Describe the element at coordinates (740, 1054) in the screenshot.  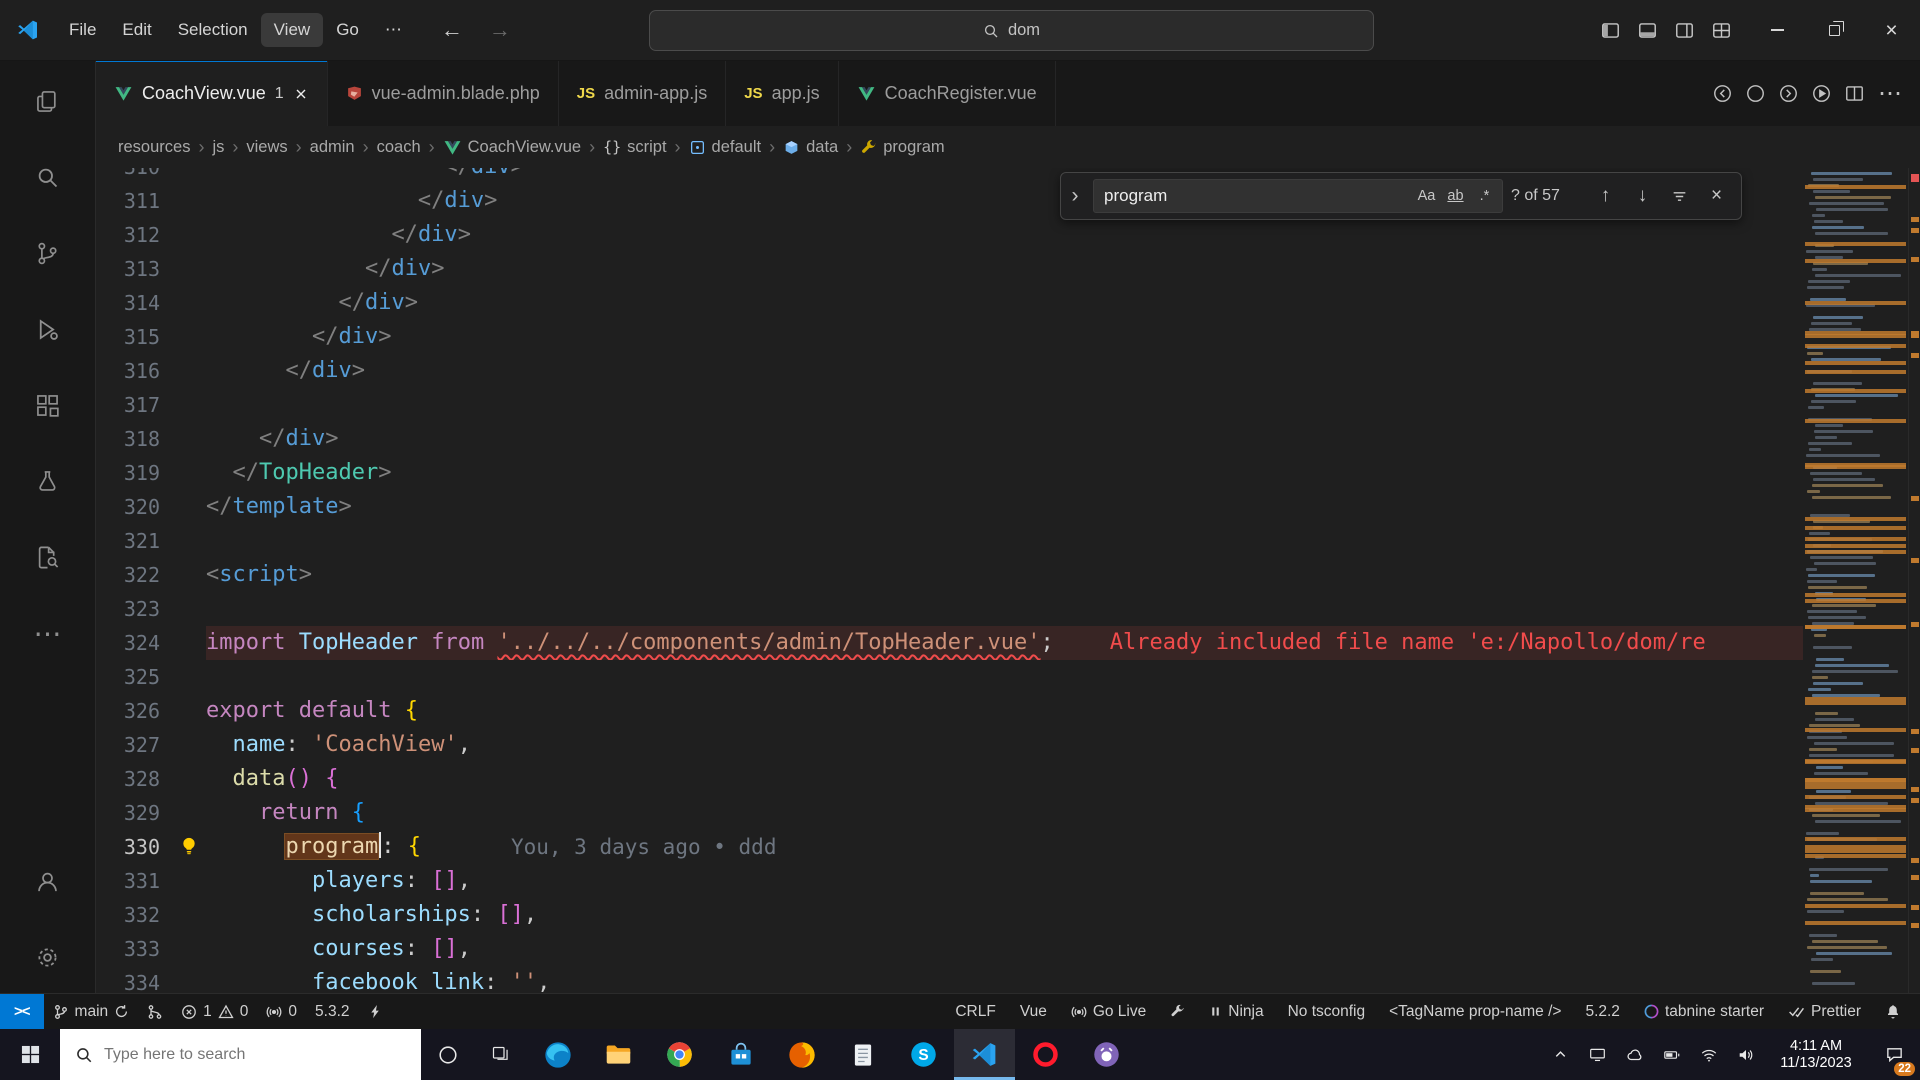
I see `taskbar-app-store` at that location.